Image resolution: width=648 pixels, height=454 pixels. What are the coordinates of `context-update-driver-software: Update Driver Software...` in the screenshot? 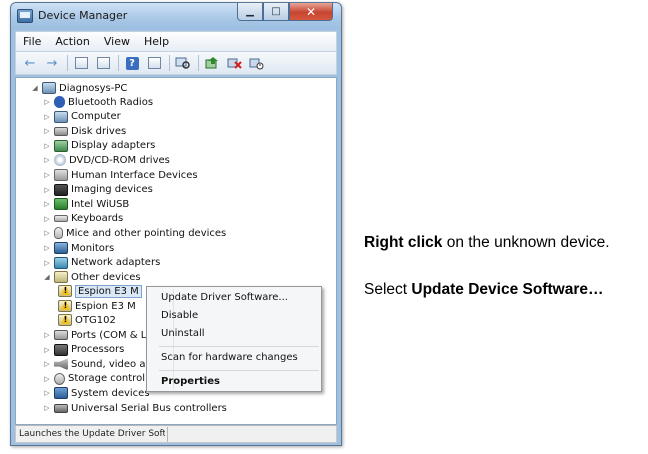 It's located at (224, 297).